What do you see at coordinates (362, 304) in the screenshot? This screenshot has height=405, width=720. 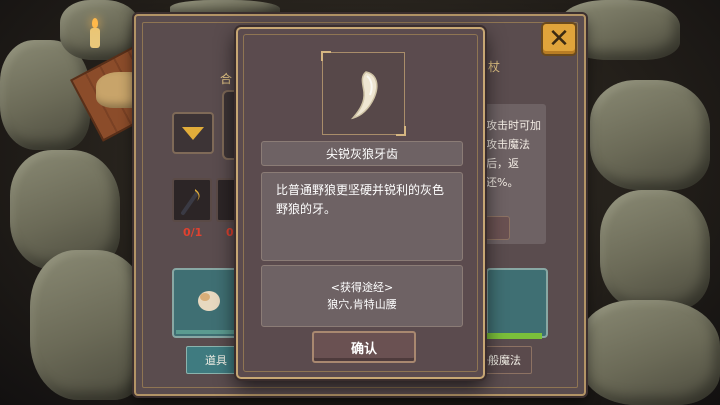 I see `source-location: 狼穴,肯特山腰` at bounding box center [362, 304].